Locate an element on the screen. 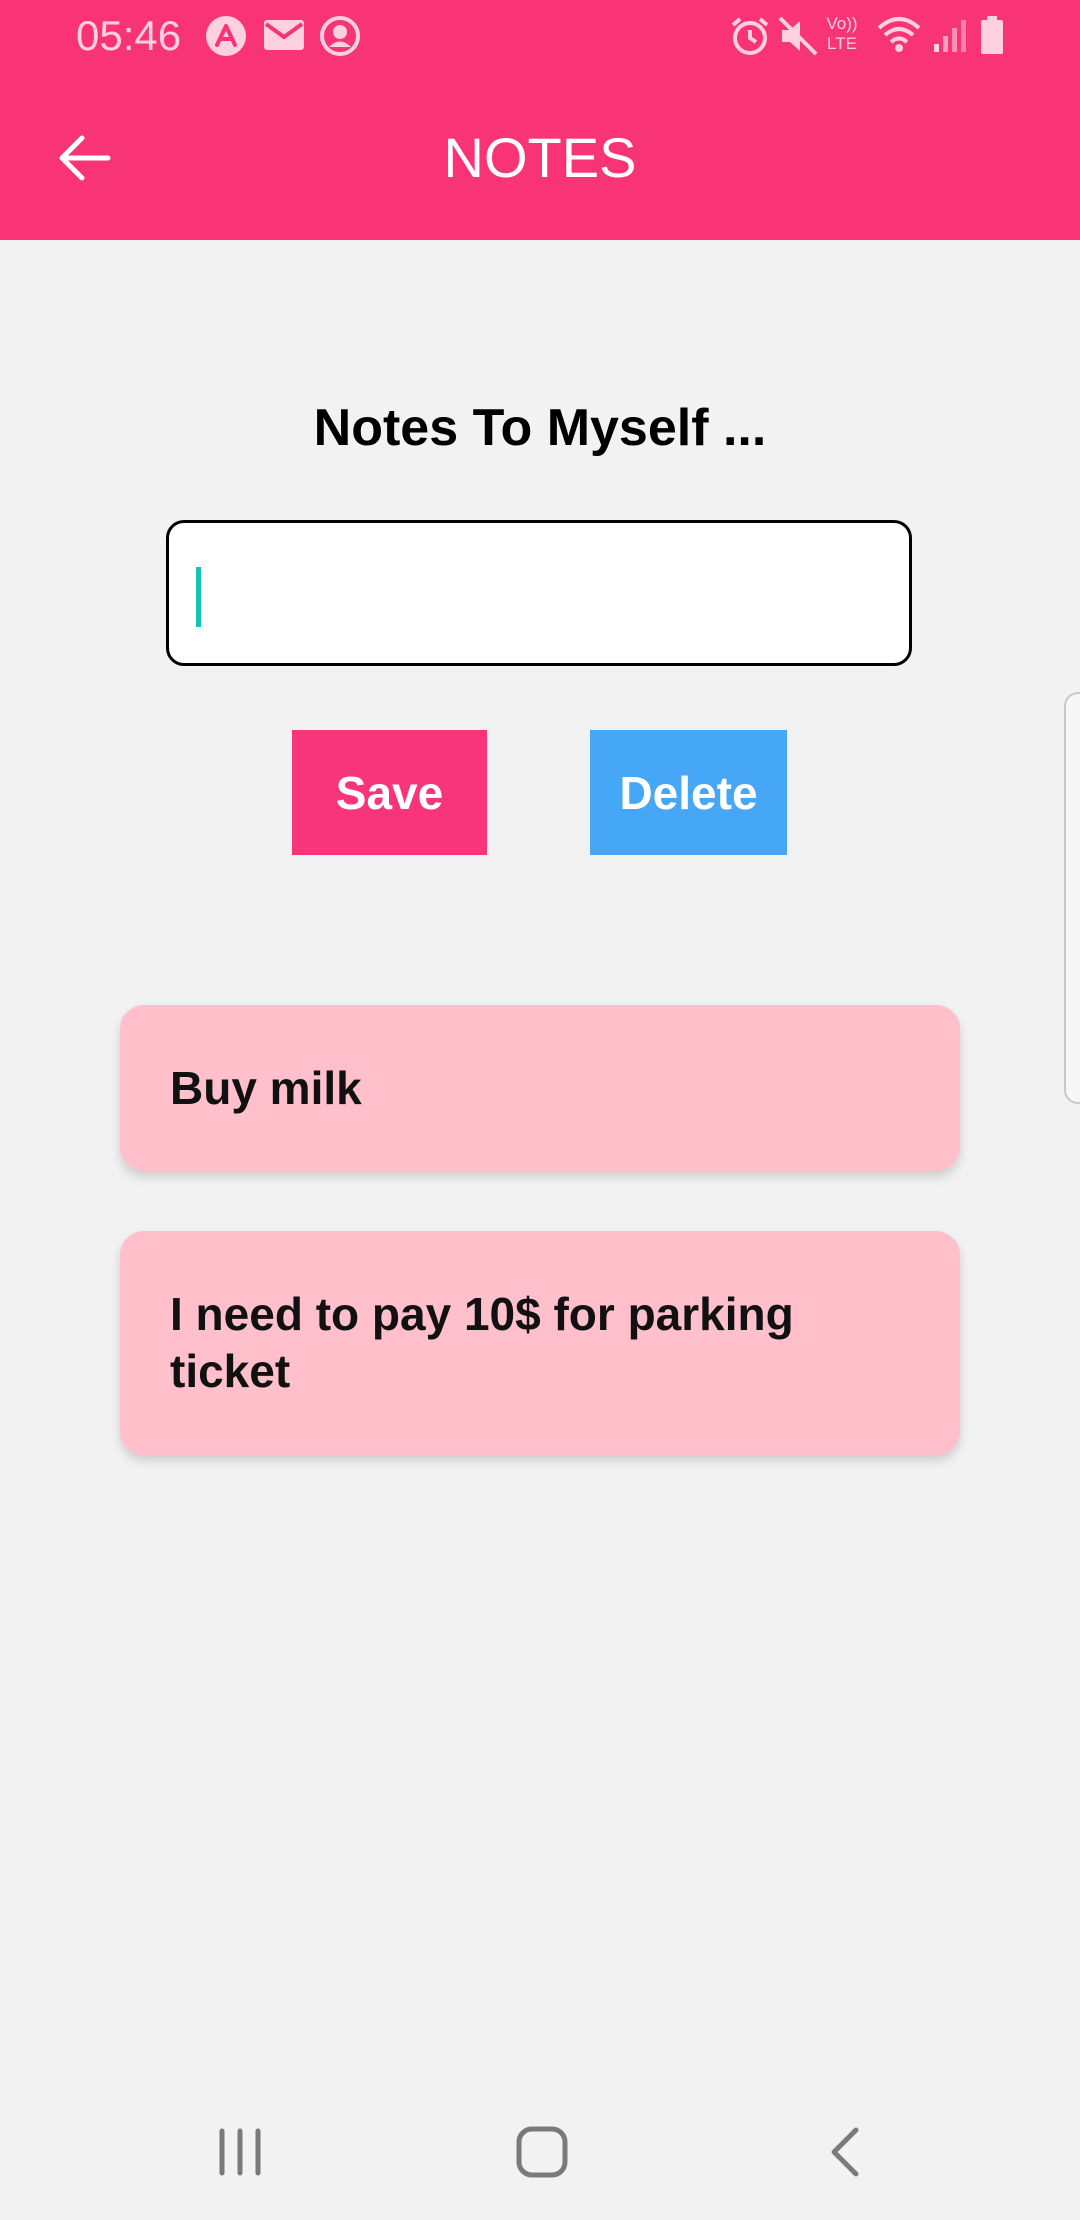  app-notification-icon is located at coordinates (226, 38).